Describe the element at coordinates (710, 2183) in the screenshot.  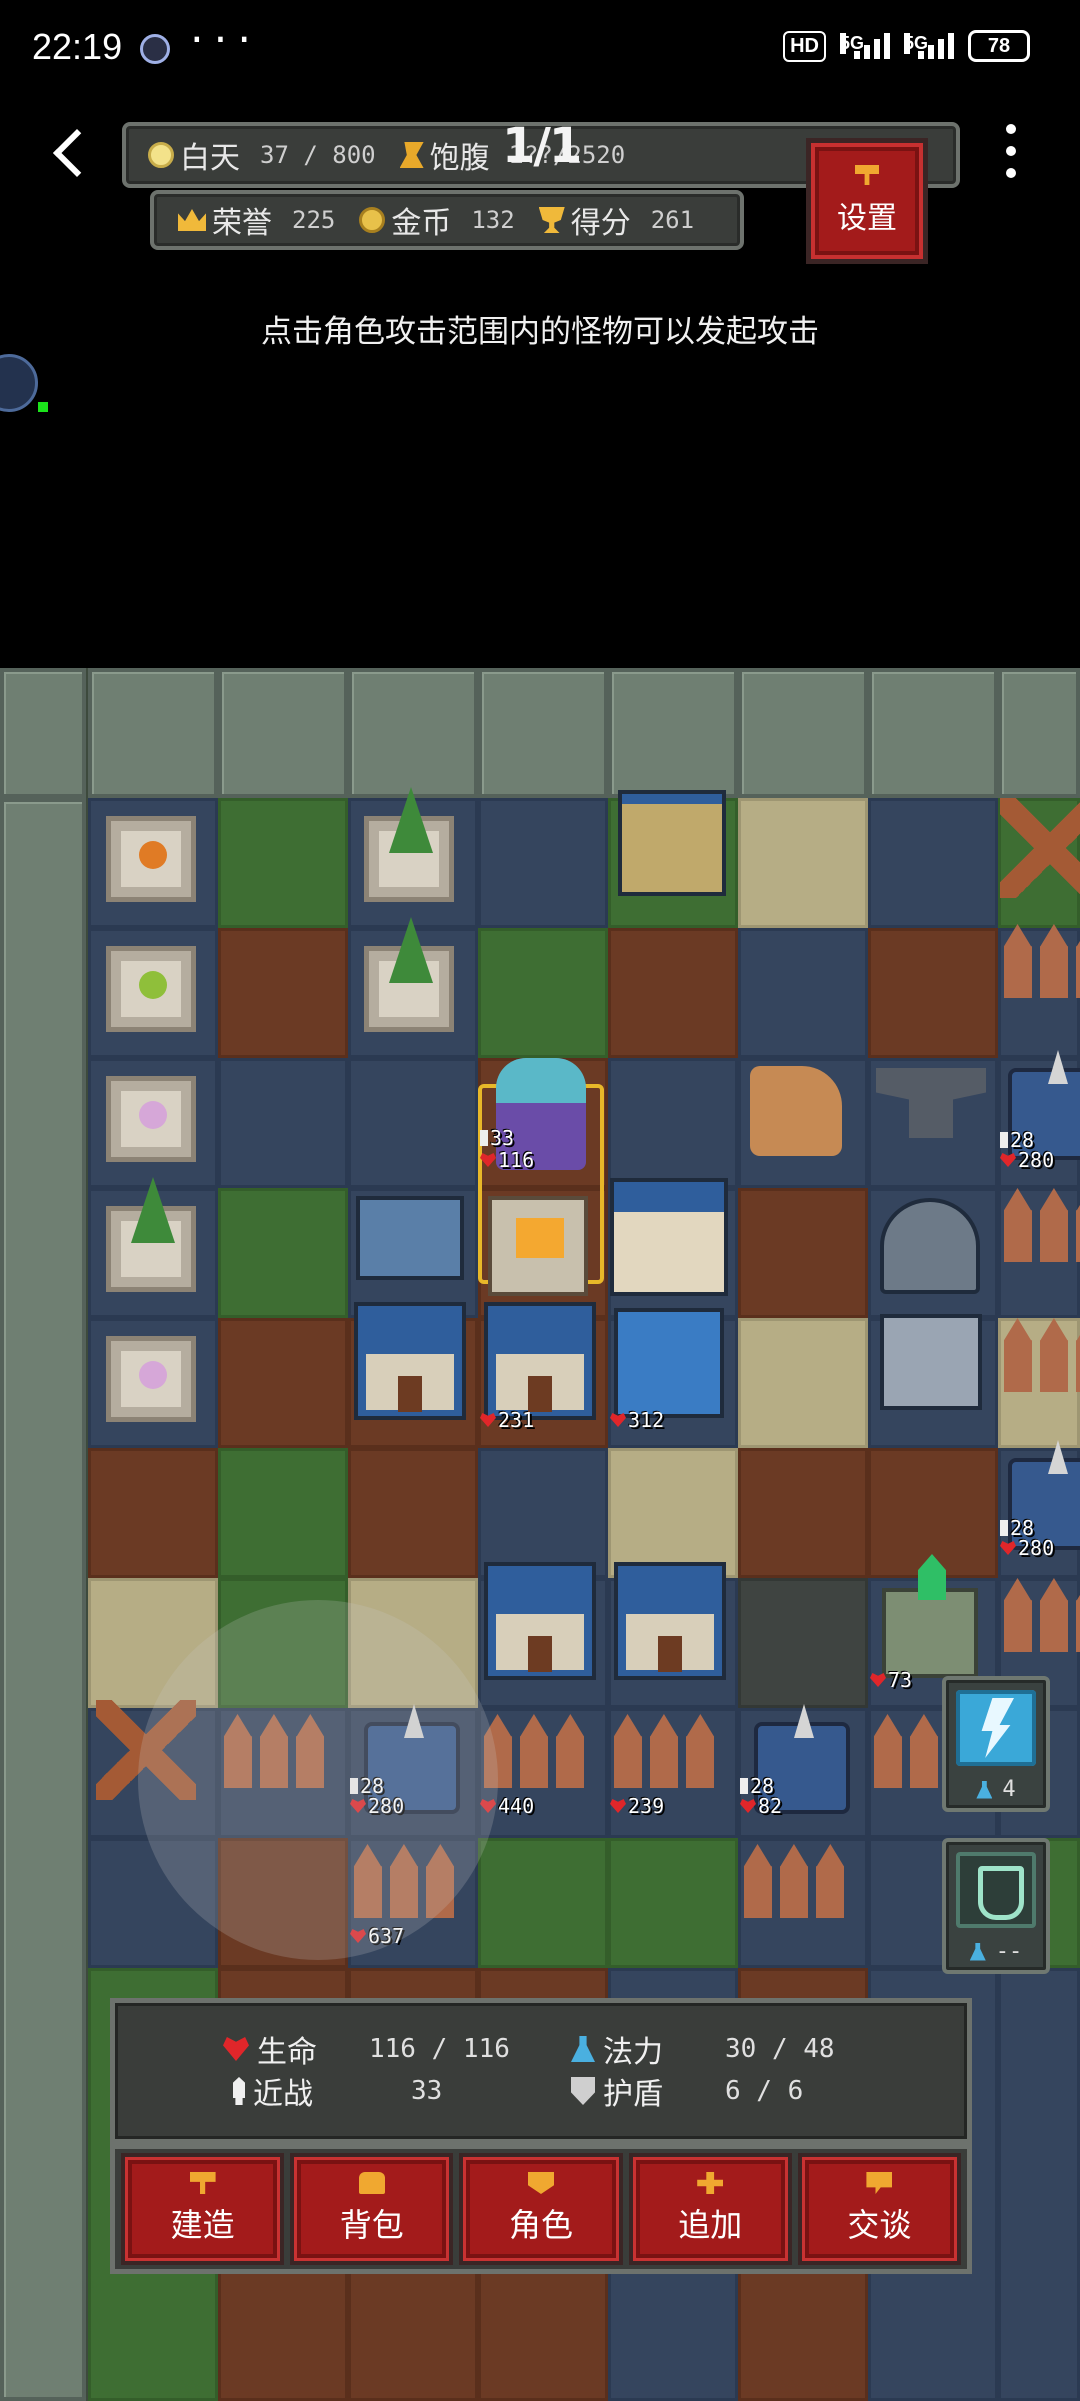
I see `plus-icon` at that location.